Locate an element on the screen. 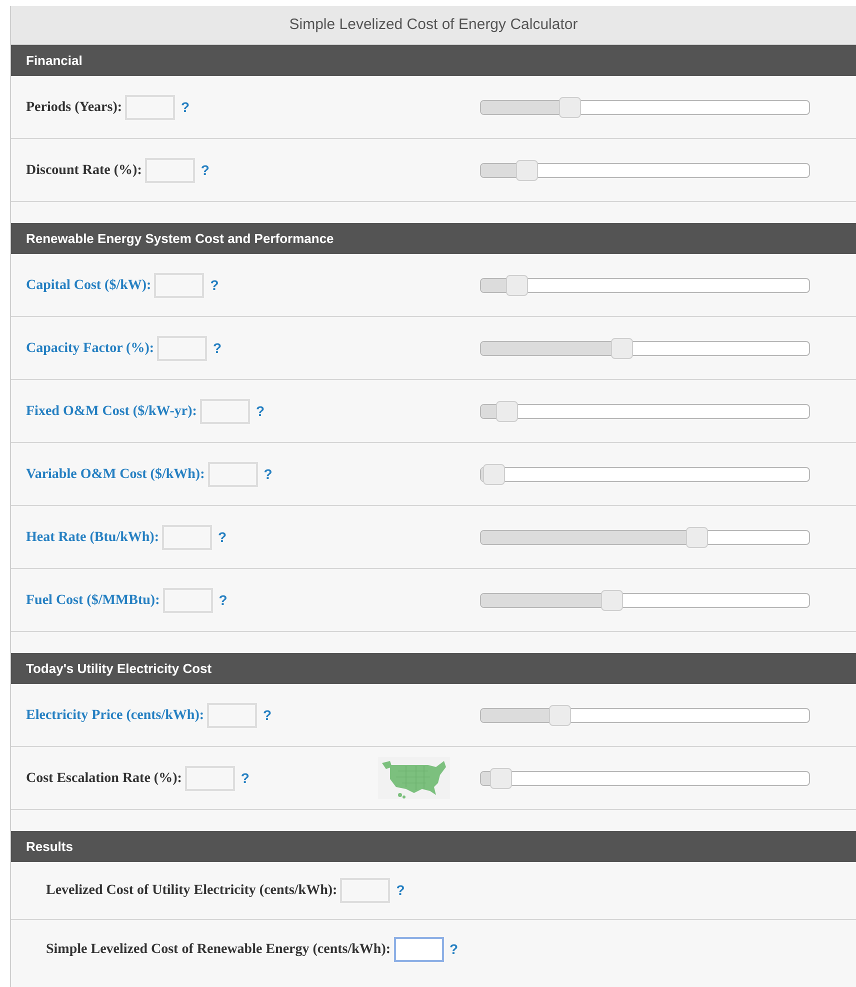  field-label-link: Electricity Price (cents/kWh): is located at coordinates (115, 715).